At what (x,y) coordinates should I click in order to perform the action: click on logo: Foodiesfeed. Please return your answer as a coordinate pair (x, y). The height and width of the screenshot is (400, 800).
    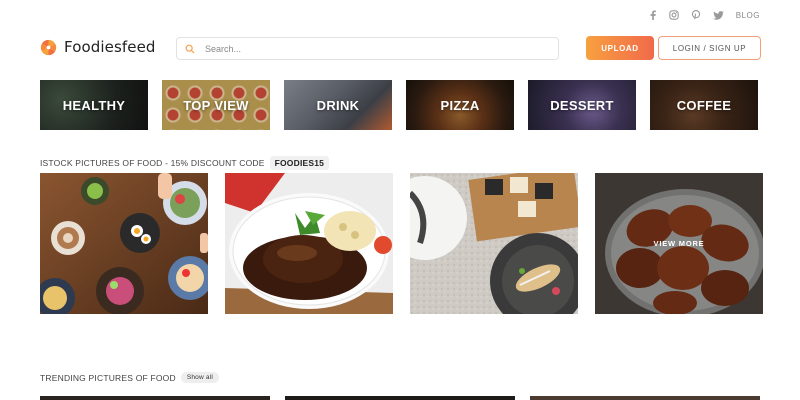
    Looking at the image, I should click on (98, 47).